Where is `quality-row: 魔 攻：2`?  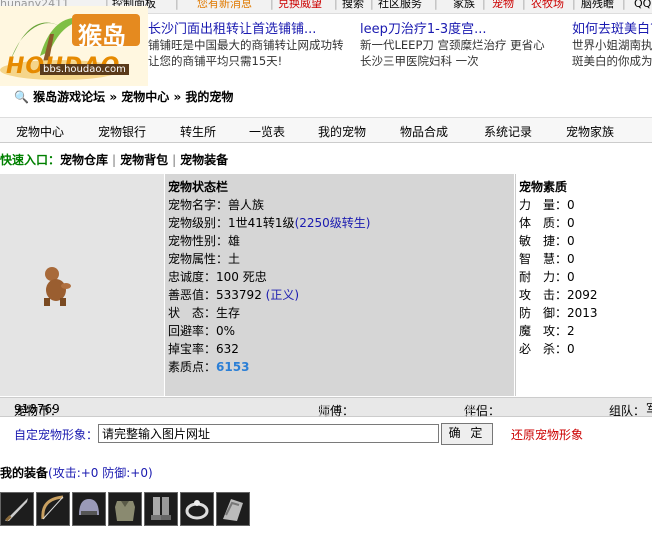
quality-row: 魔 攻：2 is located at coordinates (547, 331).